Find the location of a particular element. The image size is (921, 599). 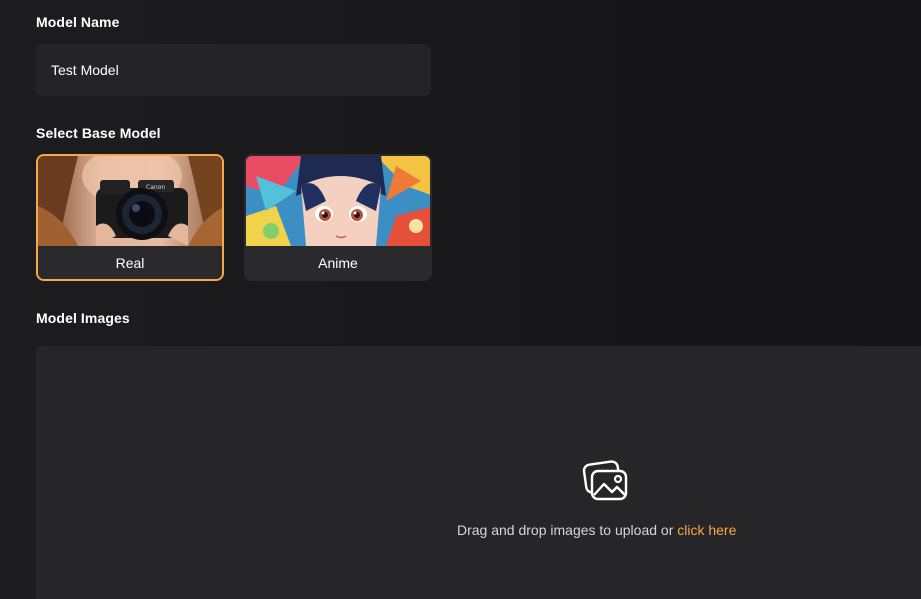

click-here-link: click here is located at coordinates (706, 530).